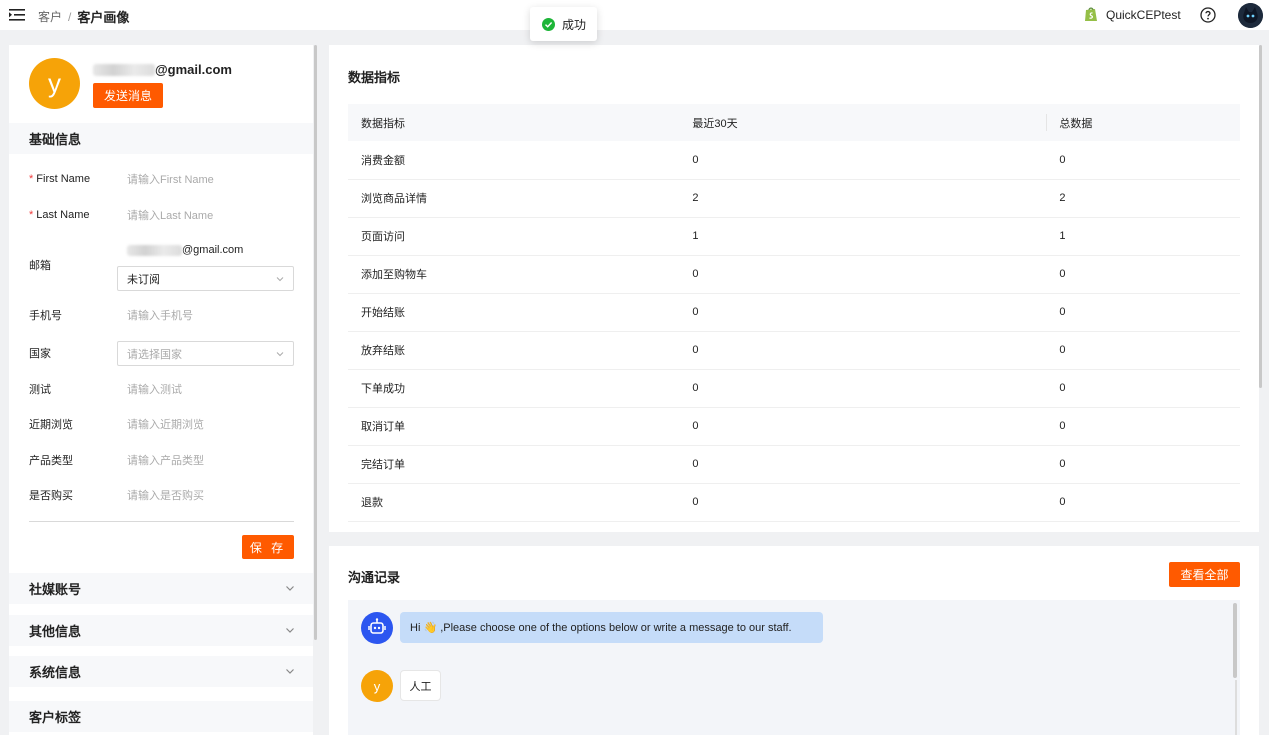 Image resolution: width=1269 pixels, height=735 pixels. Describe the element at coordinates (514, 502) in the screenshot. I see `metric-name: 退款` at that location.